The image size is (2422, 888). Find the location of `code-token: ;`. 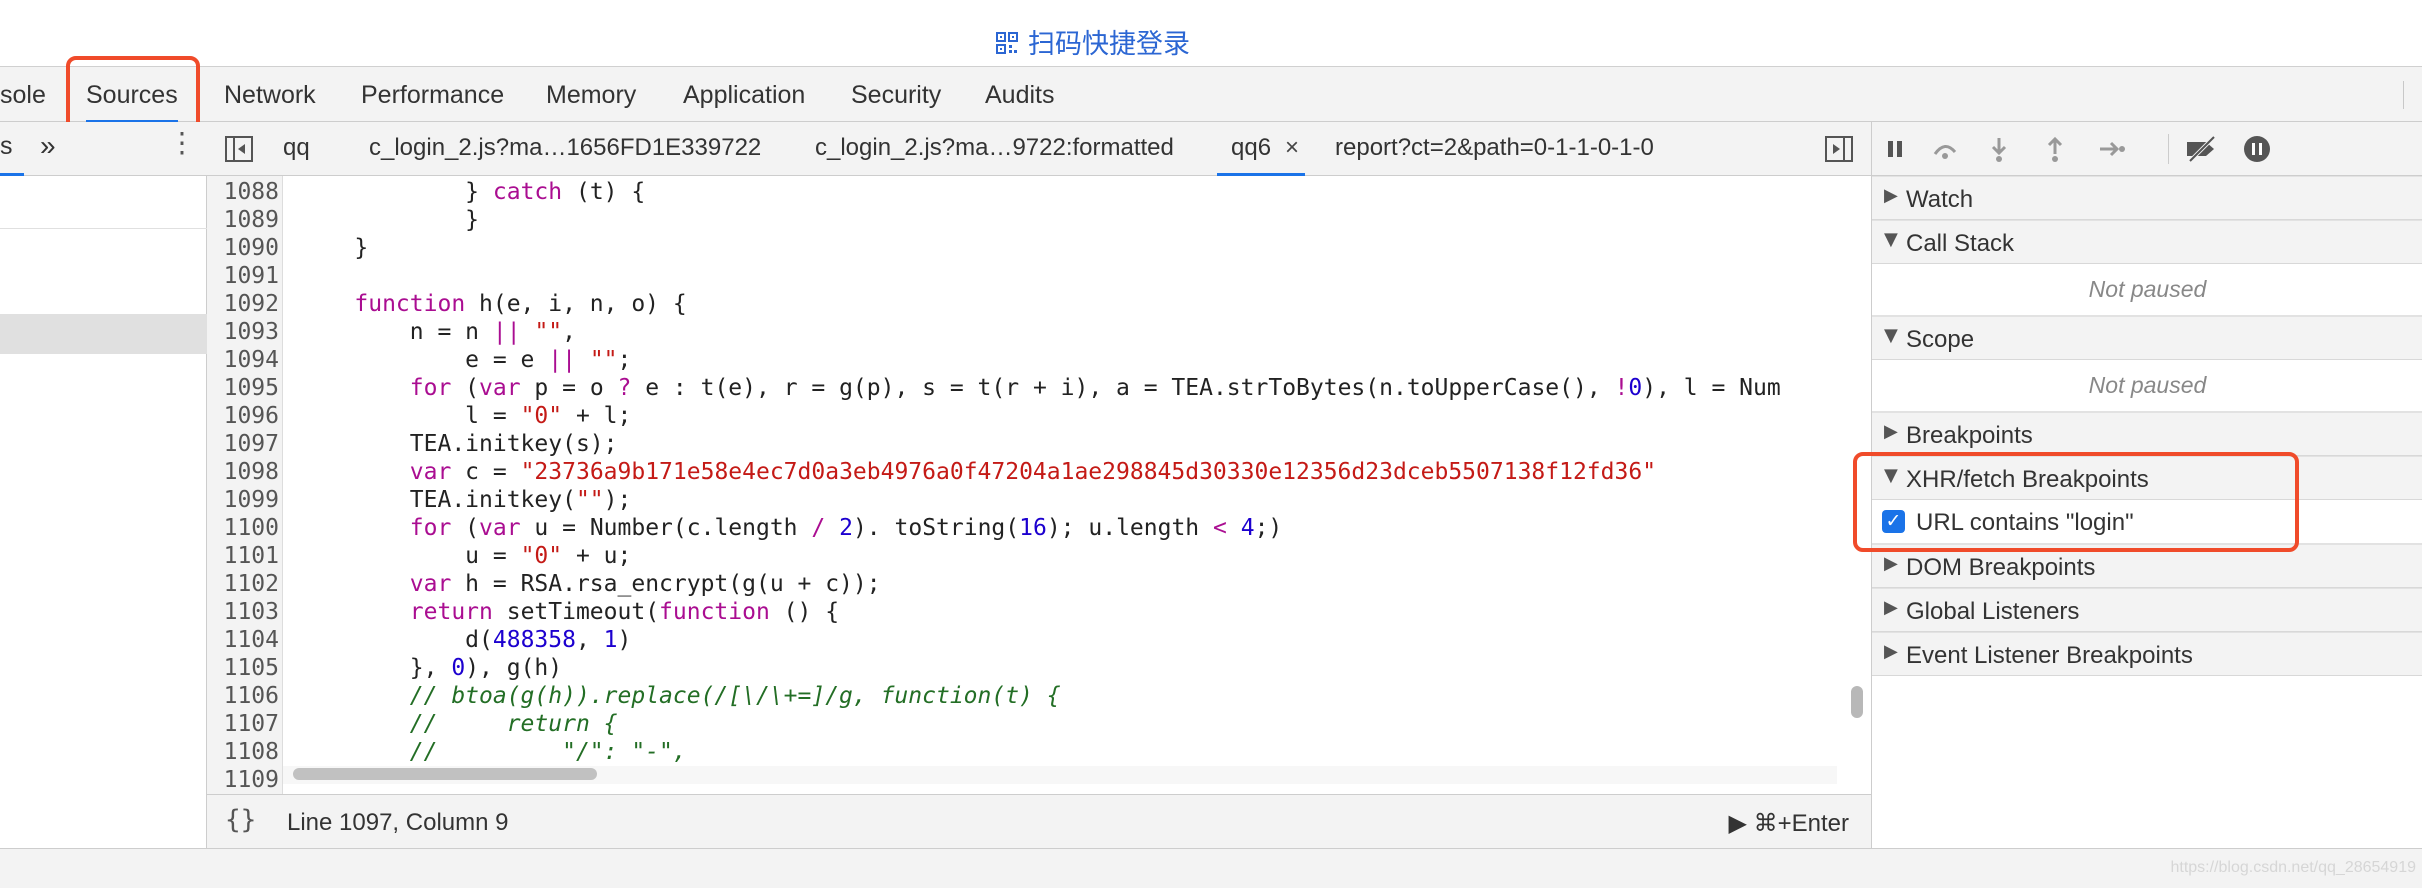

code-token: ; is located at coordinates (624, 360).